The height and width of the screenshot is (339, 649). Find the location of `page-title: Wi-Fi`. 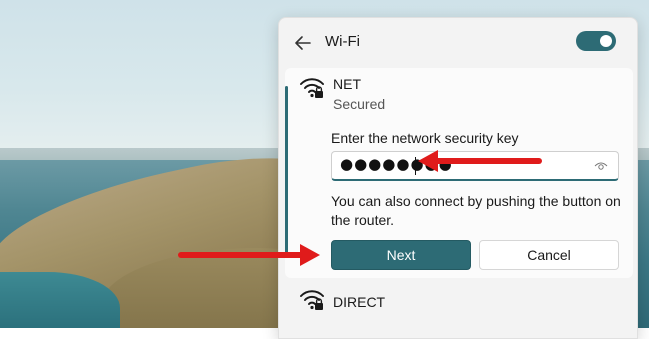

page-title: Wi-Fi is located at coordinates (342, 41).